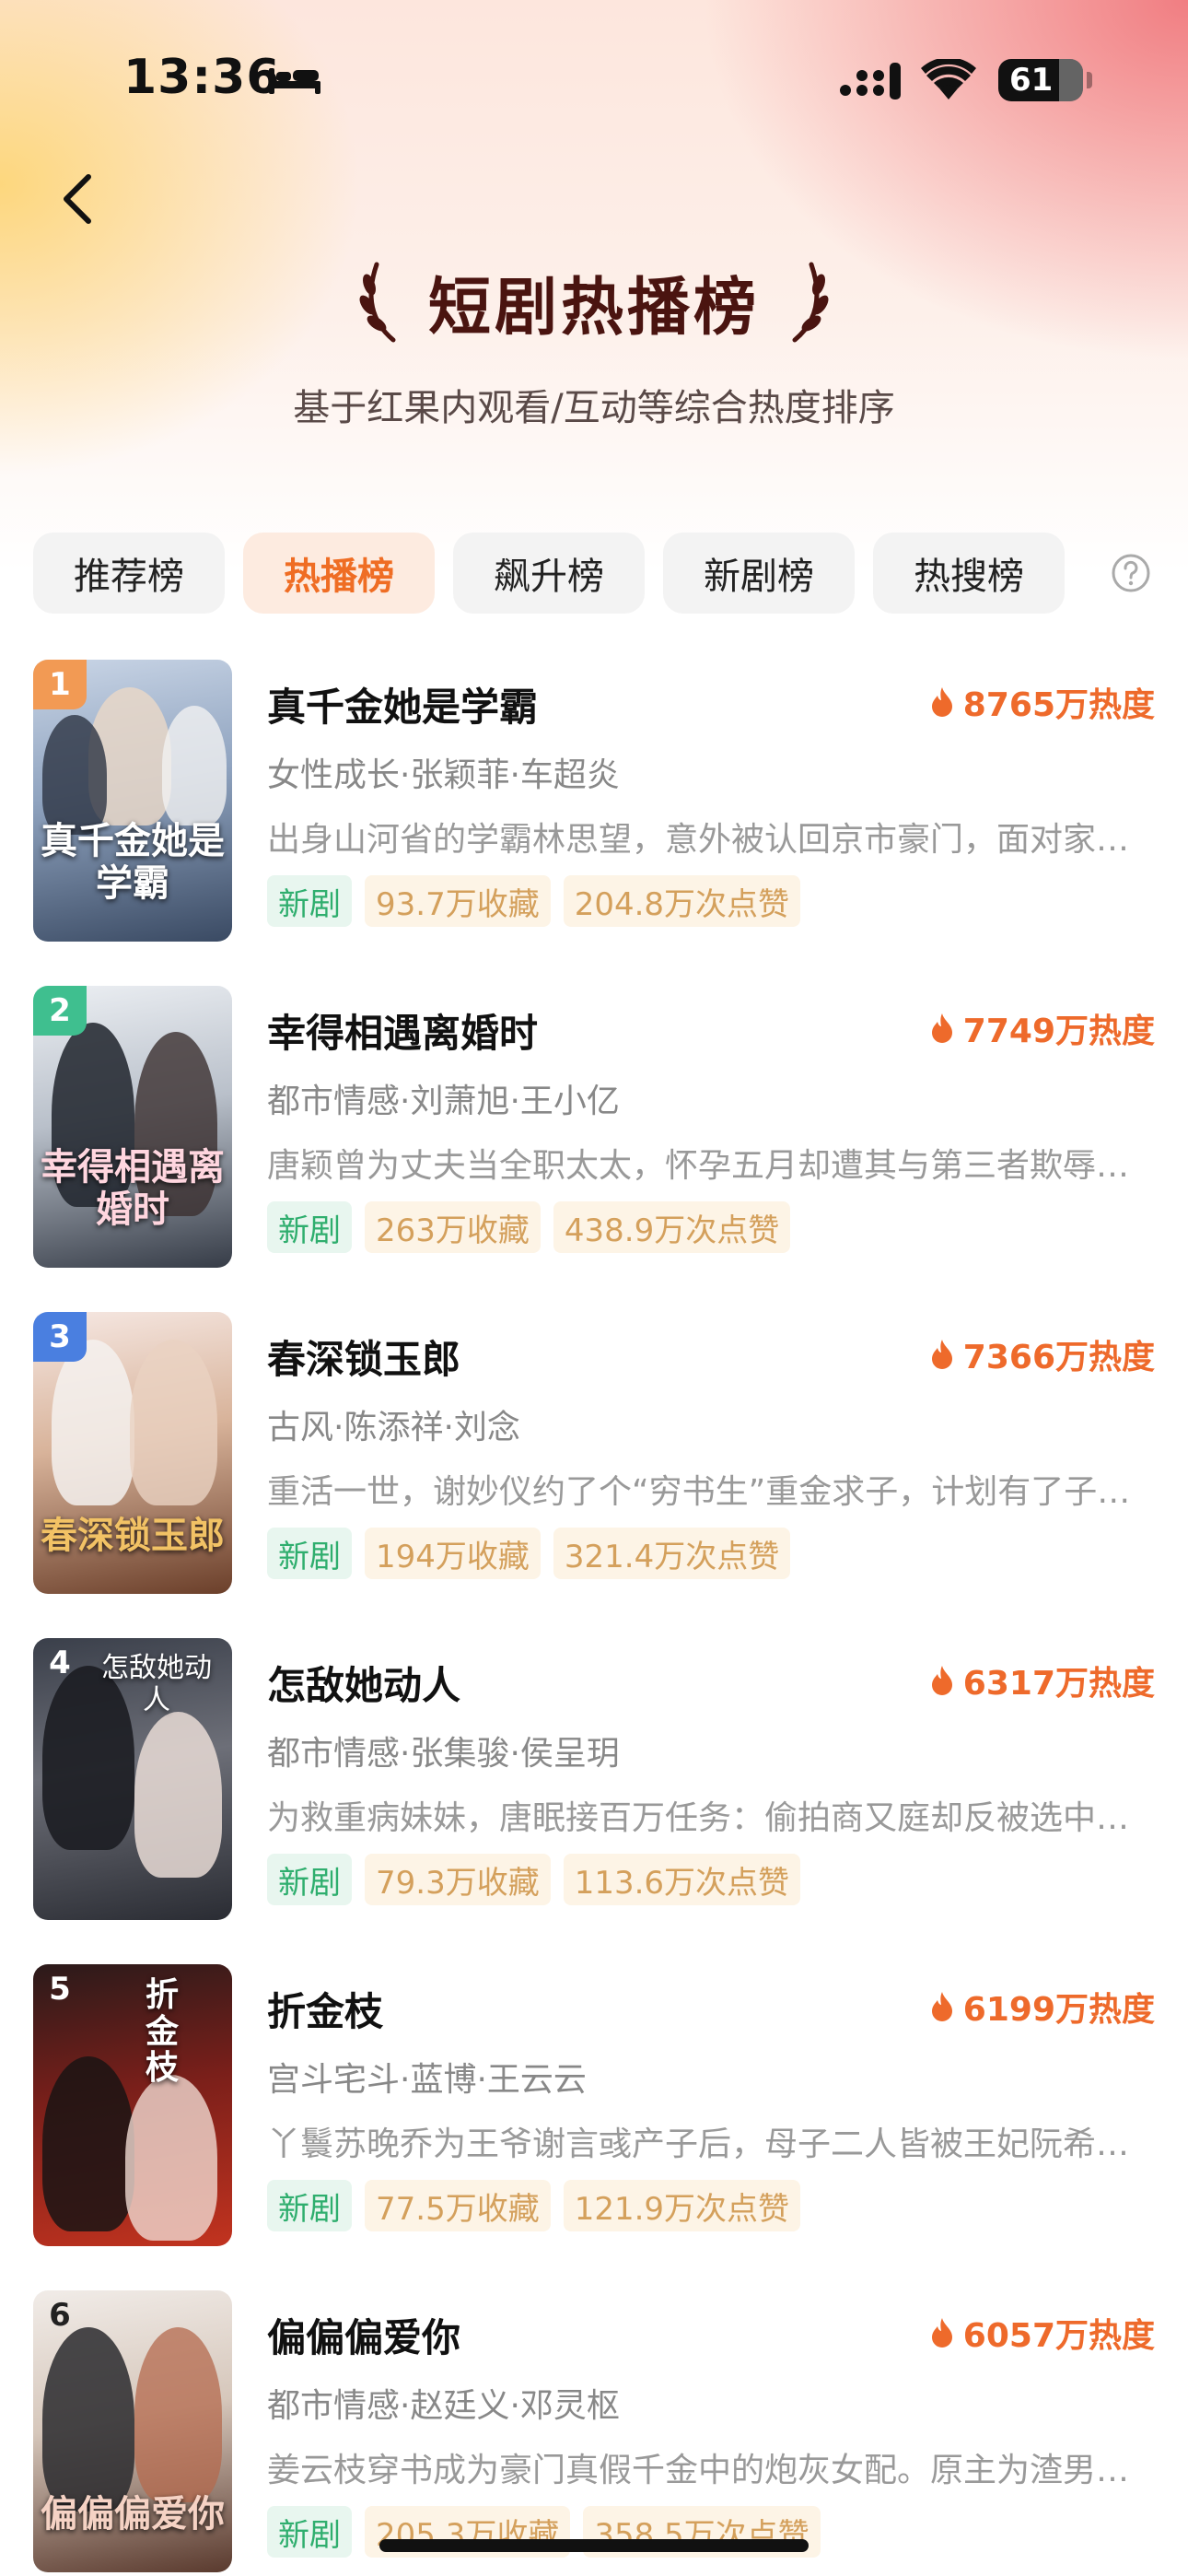 The width and height of the screenshot is (1188, 2576). Describe the element at coordinates (294, 81) in the screenshot. I see `sleep-focus-icon` at that location.